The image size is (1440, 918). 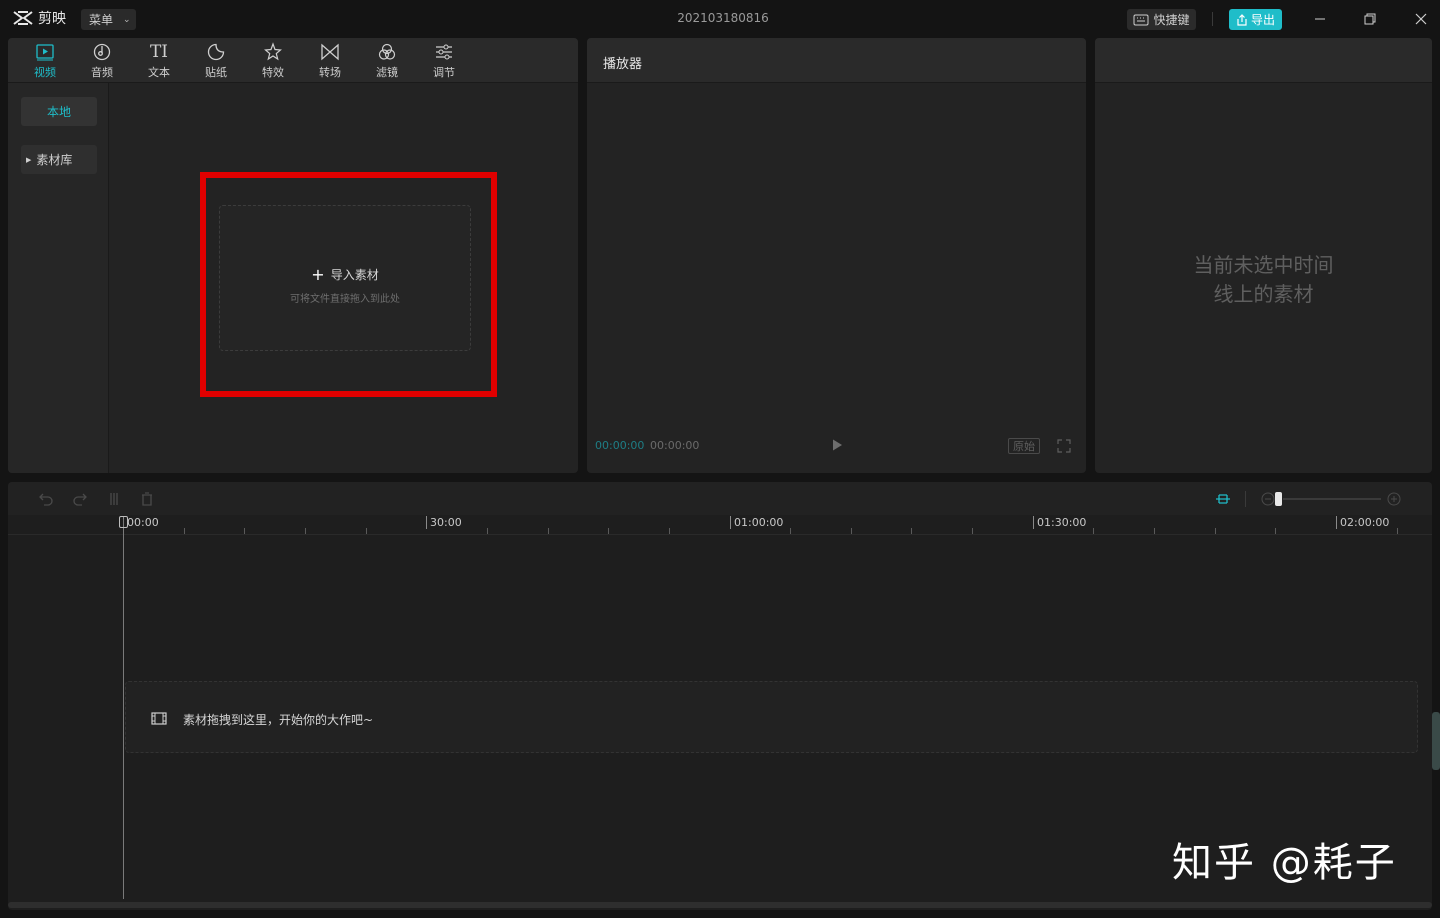 What do you see at coordinates (1268, 499) in the screenshot?
I see `zoom-out-icon` at bounding box center [1268, 499].